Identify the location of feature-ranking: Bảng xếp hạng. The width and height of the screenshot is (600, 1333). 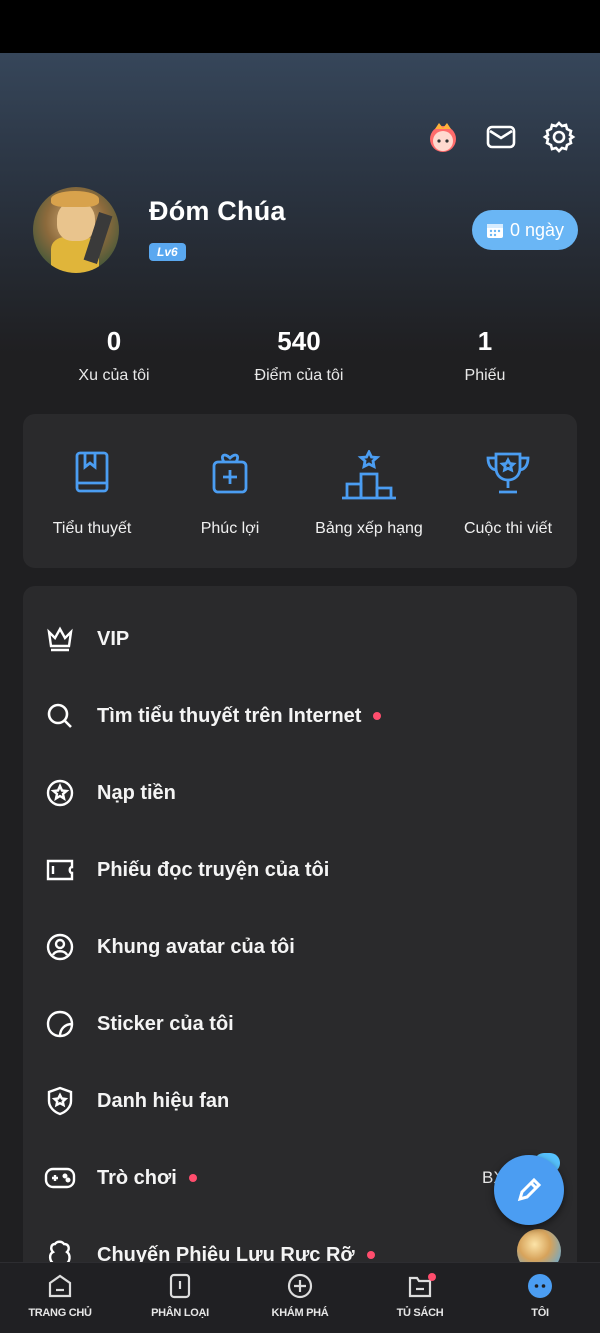
(369, 494).